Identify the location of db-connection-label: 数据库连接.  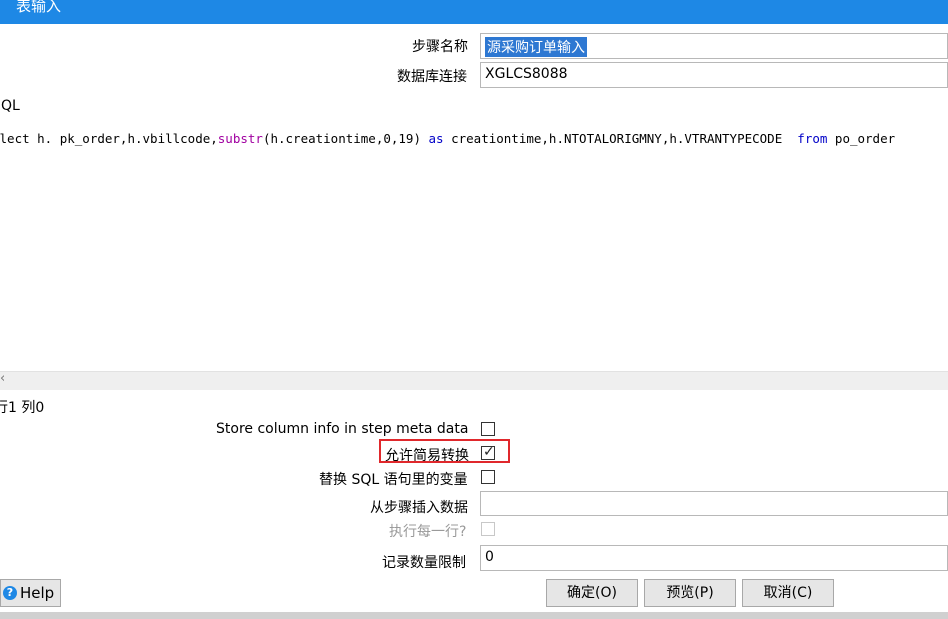
(432, 77).